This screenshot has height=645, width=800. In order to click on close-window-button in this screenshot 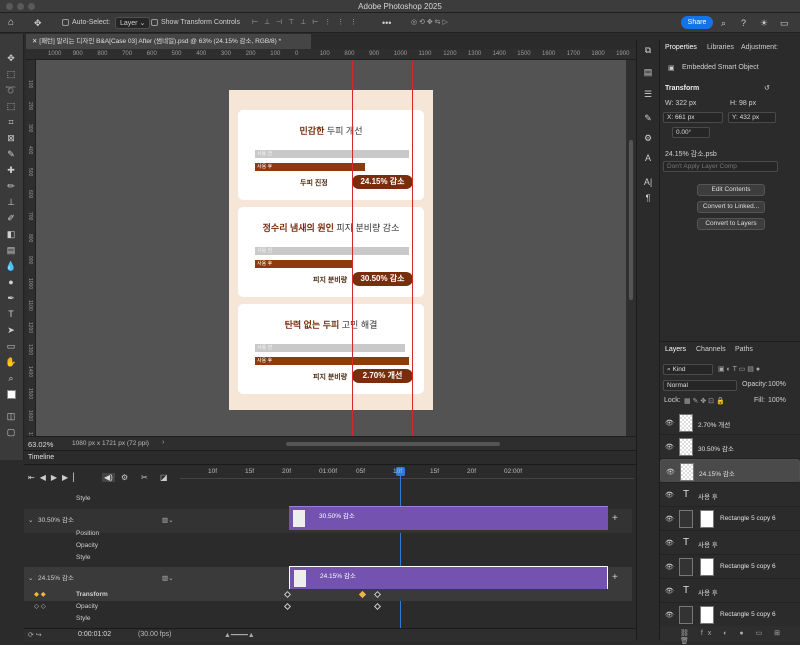, I will do `click(9, 6)`.